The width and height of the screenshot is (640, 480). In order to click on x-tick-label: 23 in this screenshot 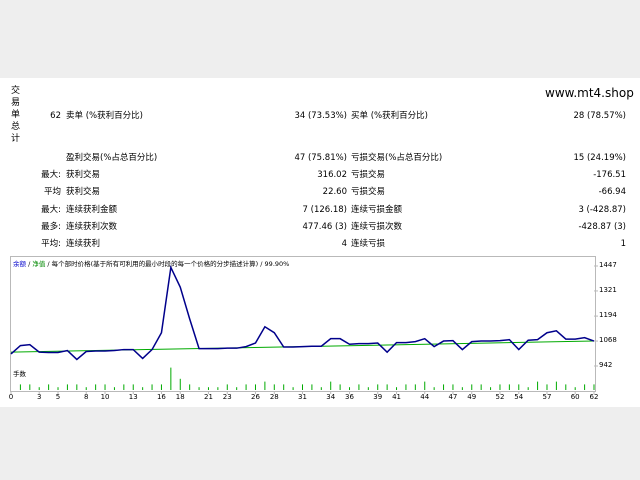, I will do `click(227, 397)`.